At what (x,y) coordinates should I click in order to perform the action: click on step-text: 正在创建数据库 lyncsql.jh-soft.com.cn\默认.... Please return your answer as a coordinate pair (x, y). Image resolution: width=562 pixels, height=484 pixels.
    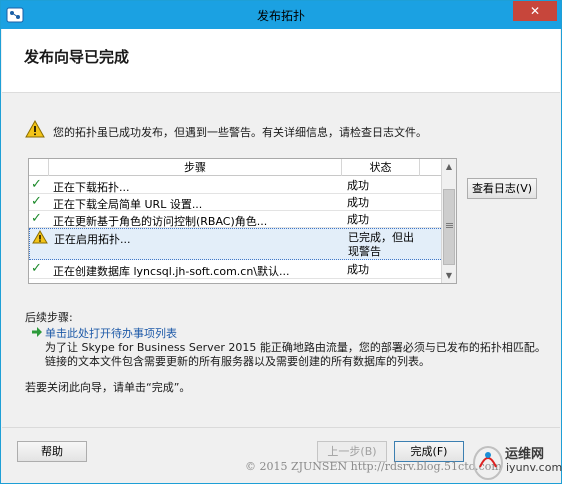
    Looking at the image, I should click on (171, 271).